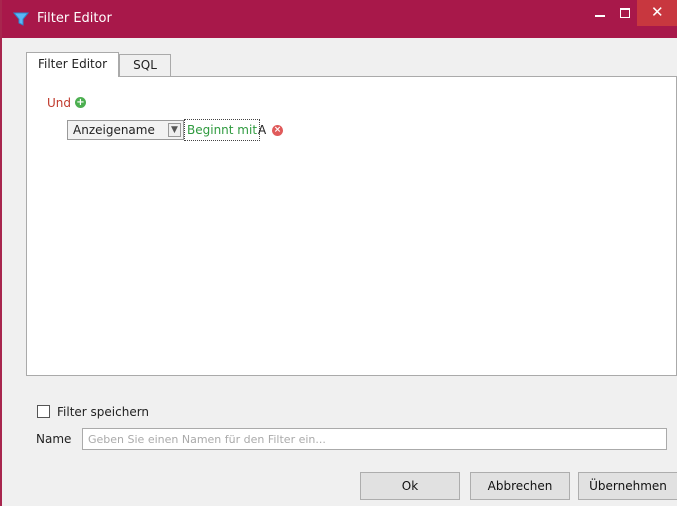 The height and width of the screenshot is (506, 677). What do you see at coordinates (600, 14) in the screenshot?
I see `minimize-button` at bounding box center [600, 14].